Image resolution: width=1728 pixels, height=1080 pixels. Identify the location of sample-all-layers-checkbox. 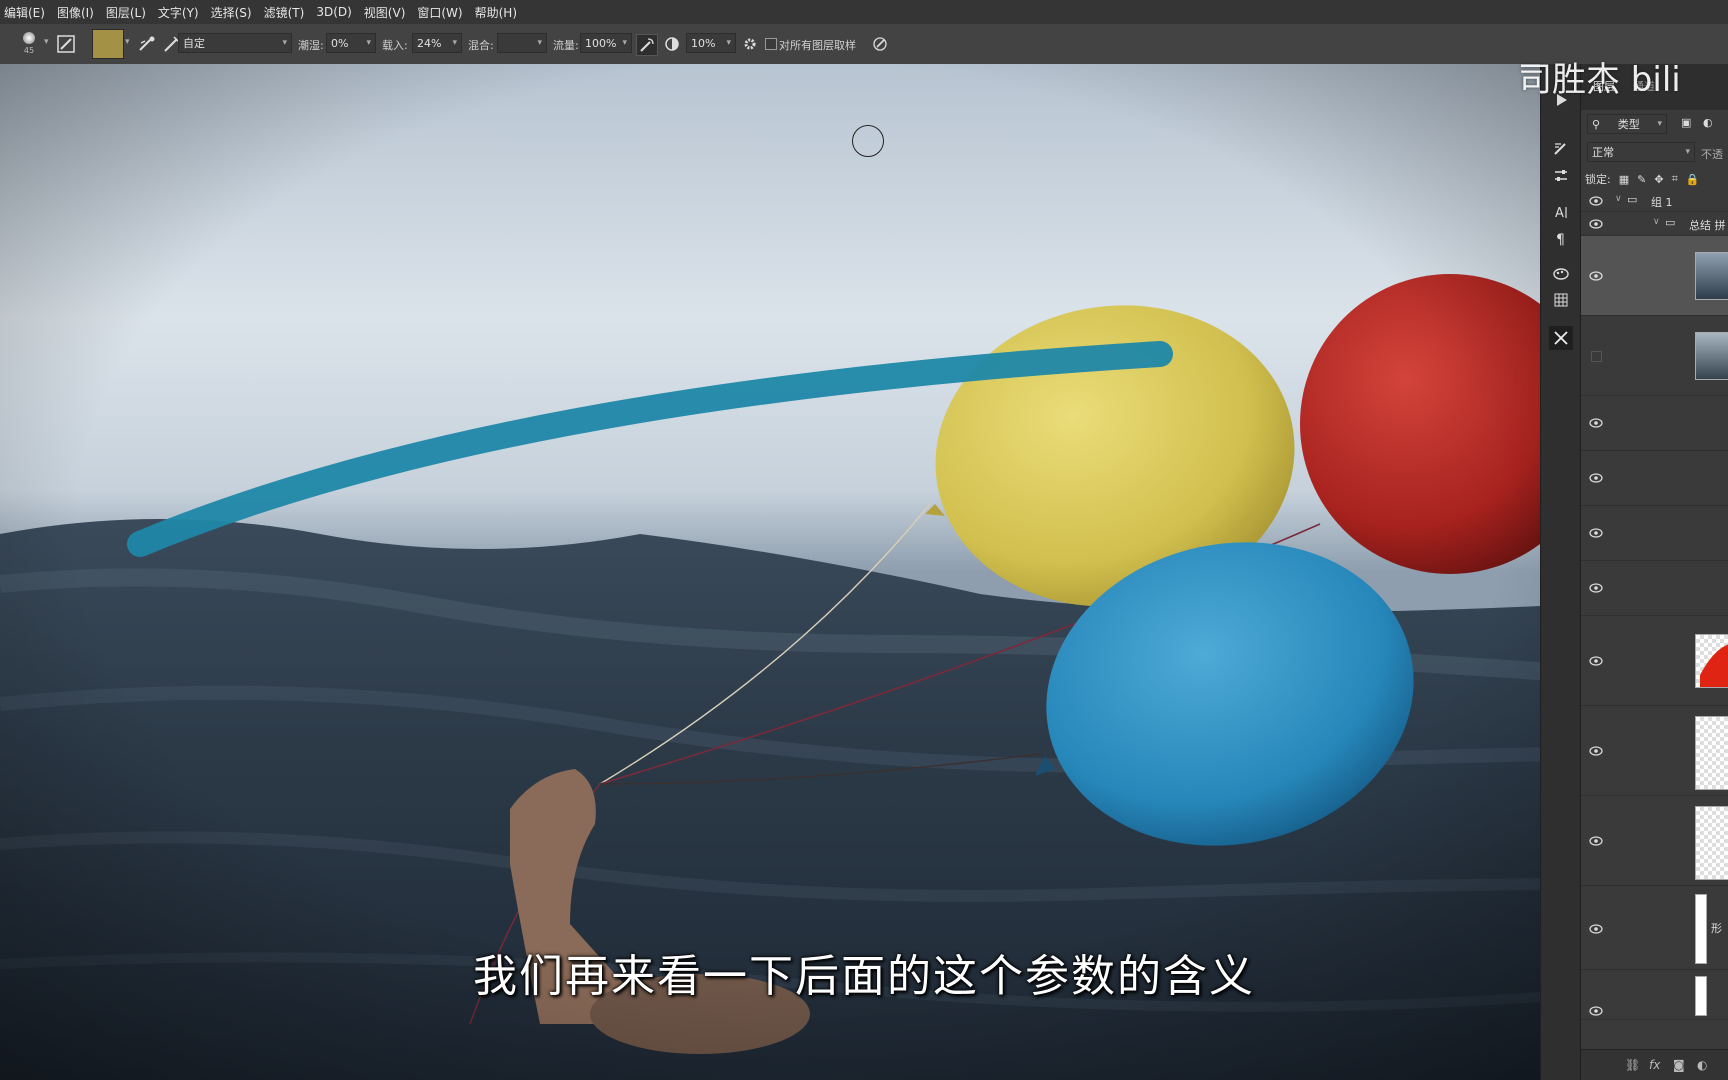
(771, 44).